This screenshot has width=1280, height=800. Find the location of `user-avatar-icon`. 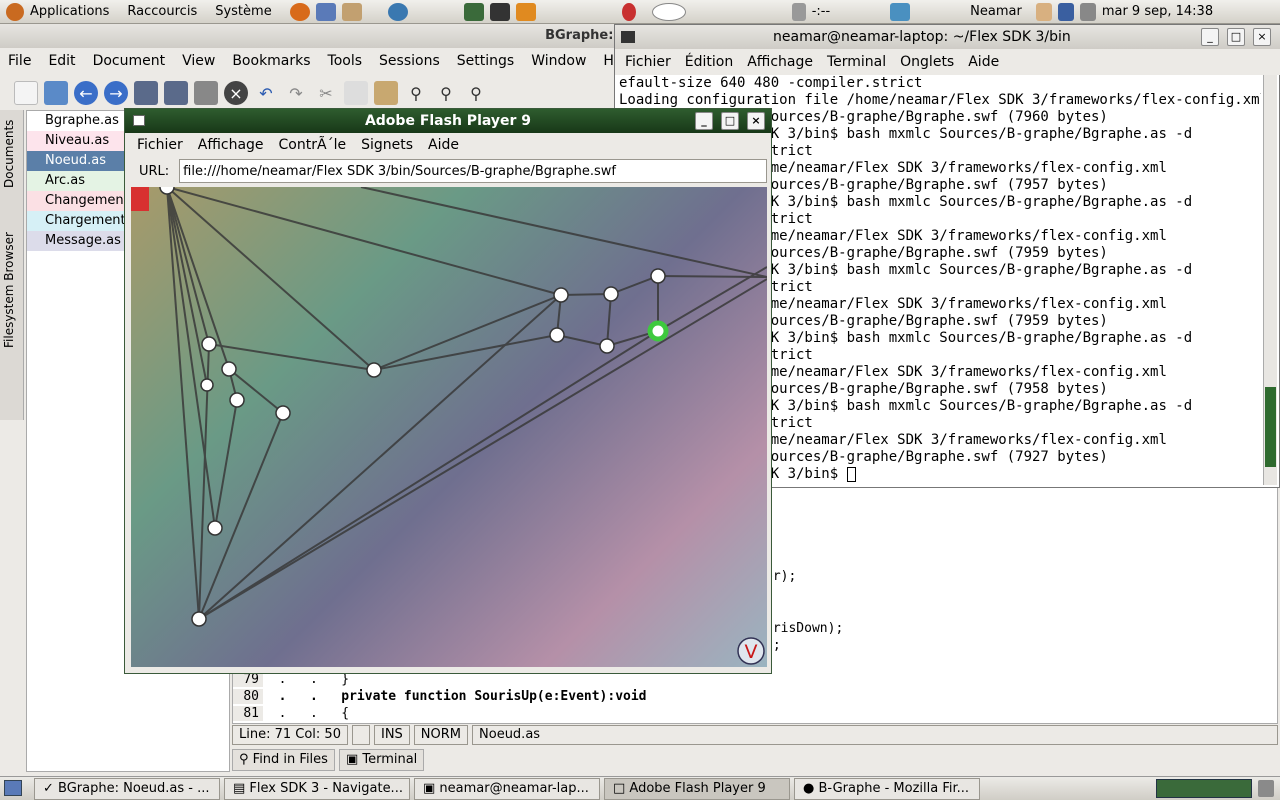

user-avatar-icon is located at coordinates (1043, 11).